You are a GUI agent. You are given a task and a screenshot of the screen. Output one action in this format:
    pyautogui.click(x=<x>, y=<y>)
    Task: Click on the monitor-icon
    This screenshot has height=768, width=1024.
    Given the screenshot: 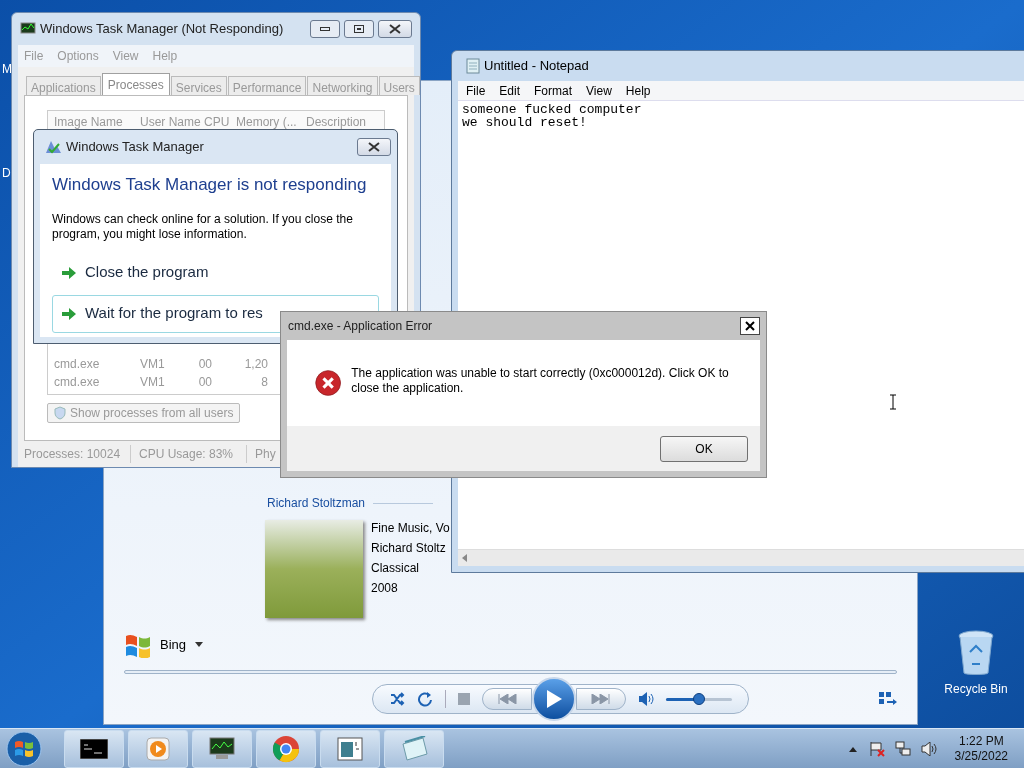 What is the action you would take?
    pyautogui.click(x=222, y=748)
    